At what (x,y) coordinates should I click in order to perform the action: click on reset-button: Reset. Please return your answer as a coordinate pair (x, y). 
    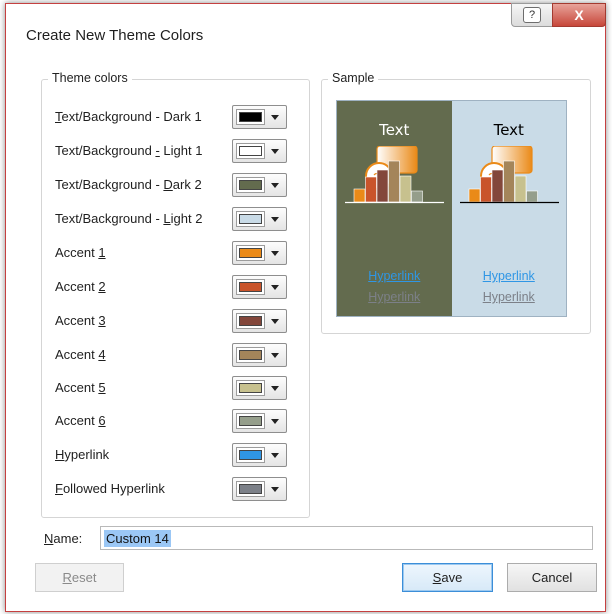
    Looking at the image, I should click on (79, 577).